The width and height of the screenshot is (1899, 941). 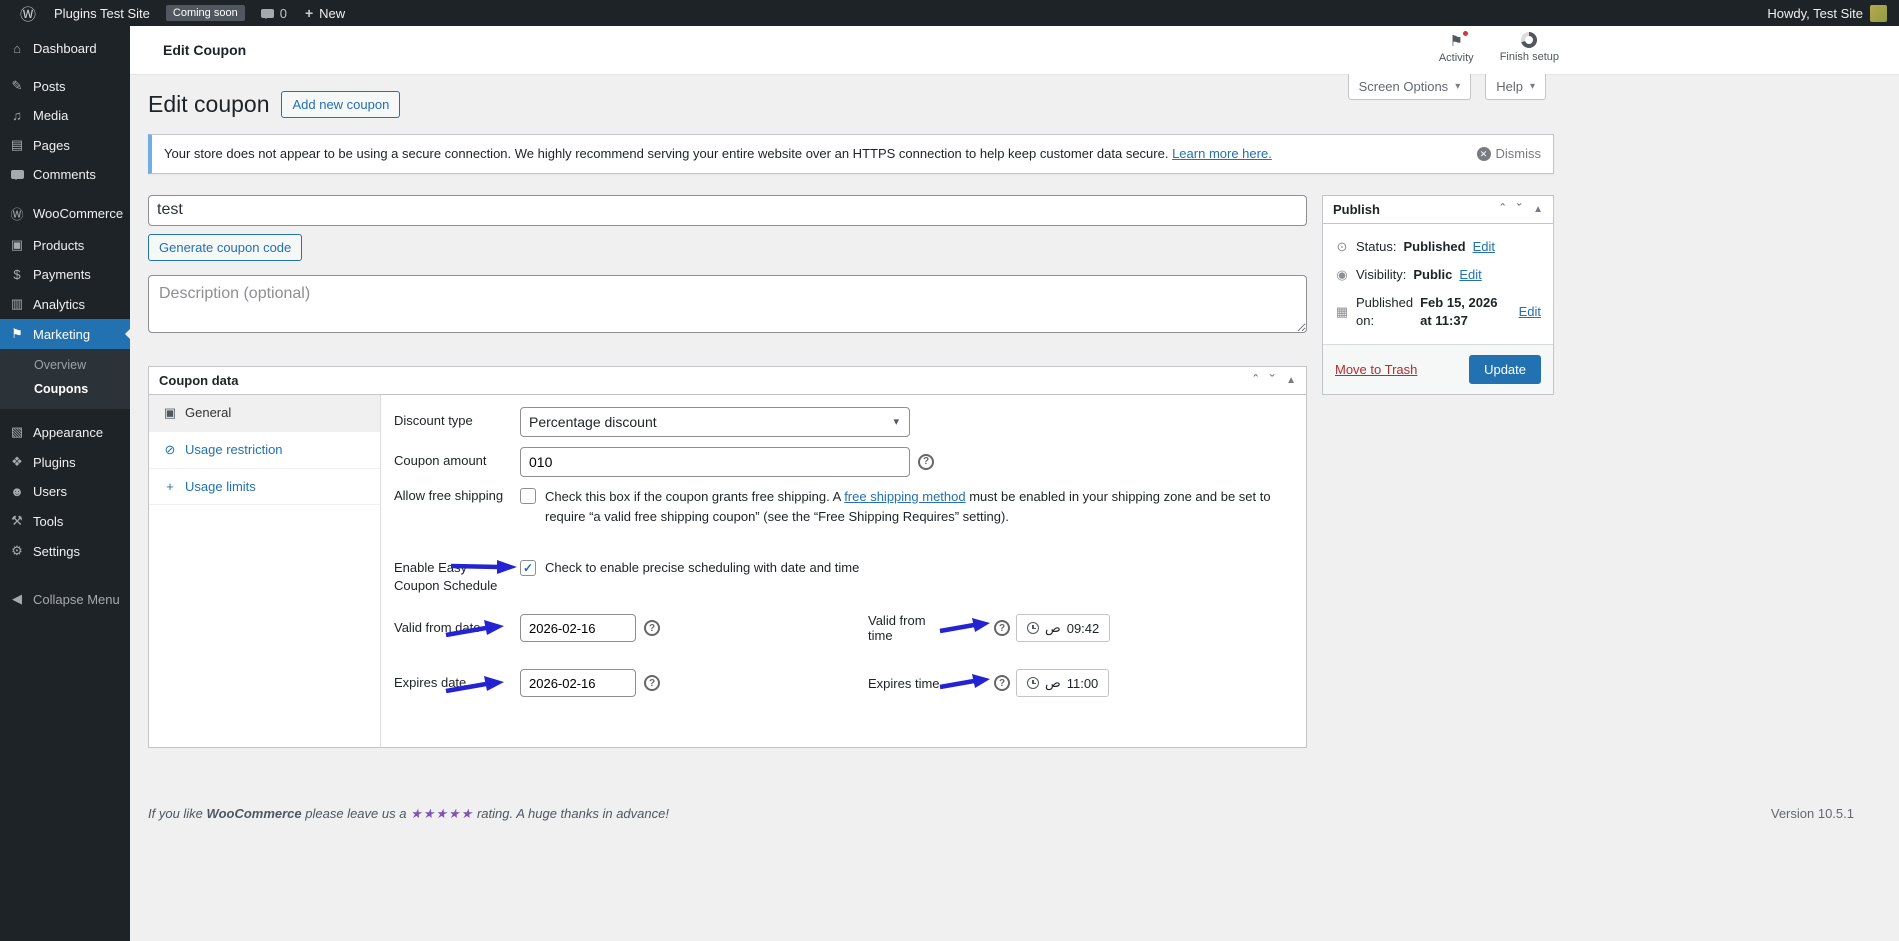 What do you see at coordinates (17, 85) in the screenshot?
I see `posts-icon: ✎` at bounding box center [17, 85].